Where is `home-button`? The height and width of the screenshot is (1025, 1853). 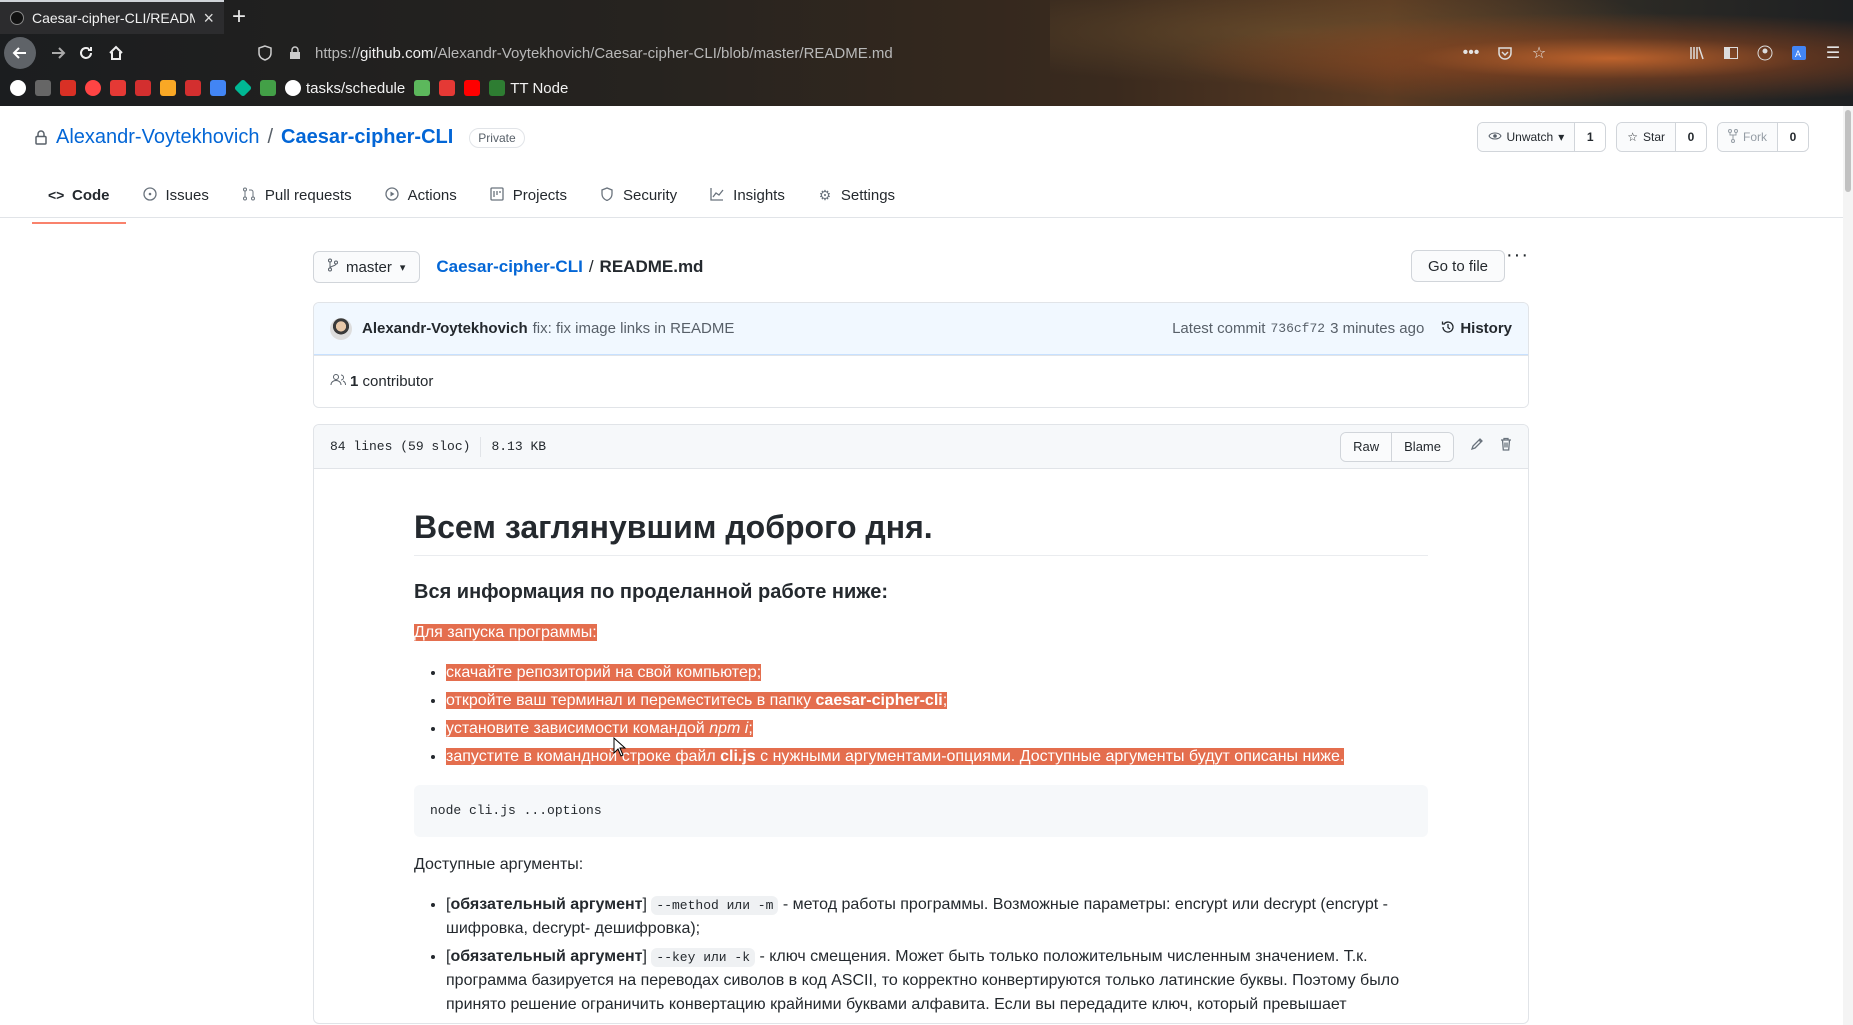
home-button is located at coordinates (116, 53).